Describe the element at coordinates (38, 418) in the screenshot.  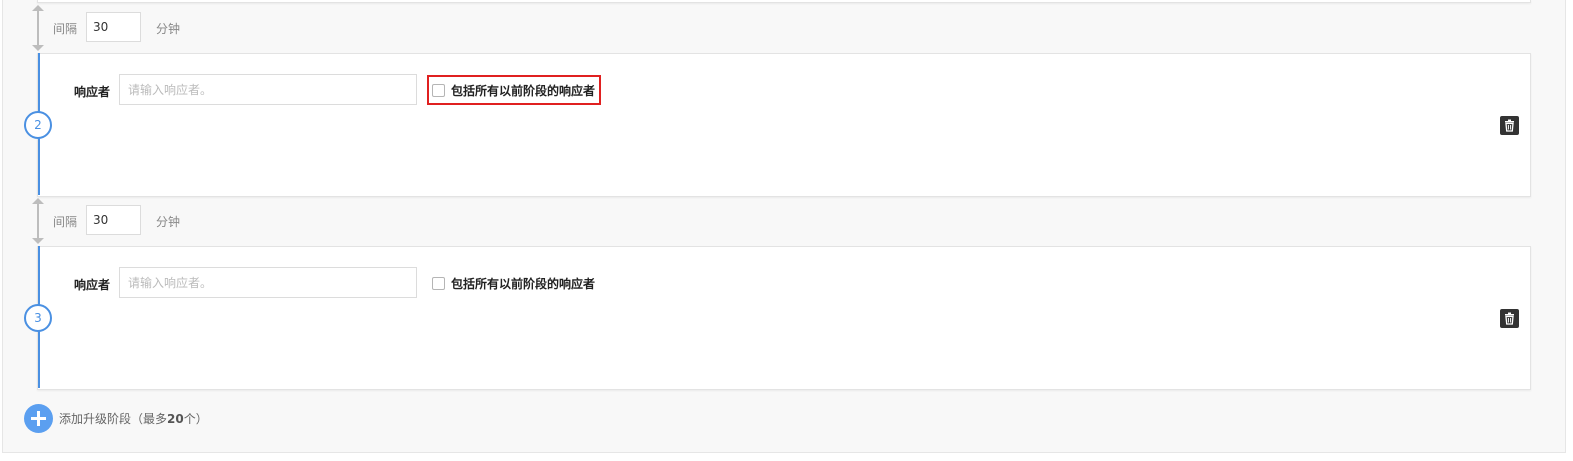
I see `plus-icon` at that location.